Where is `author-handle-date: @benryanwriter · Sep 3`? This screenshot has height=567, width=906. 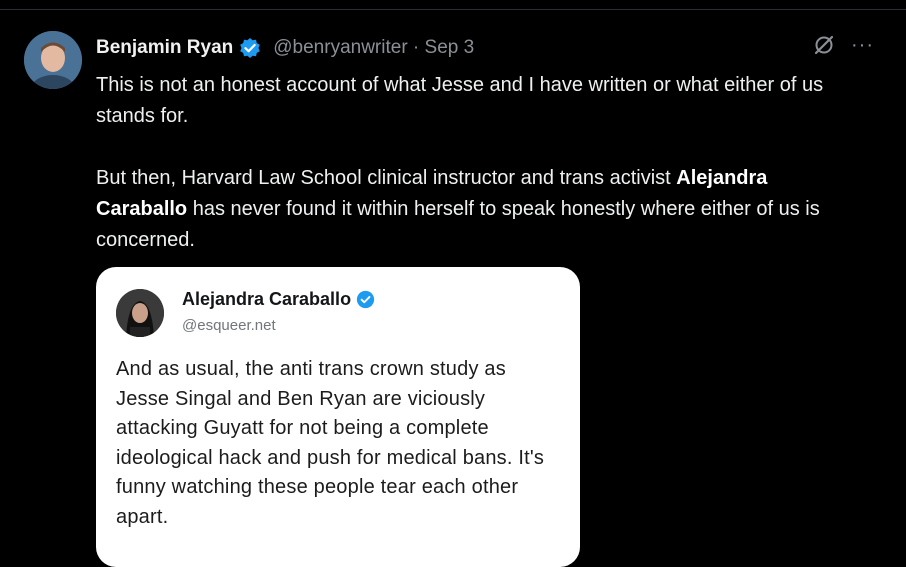 author-handle-date: @benryanwriter · Sep 3 is located at coordinates (373, 48).